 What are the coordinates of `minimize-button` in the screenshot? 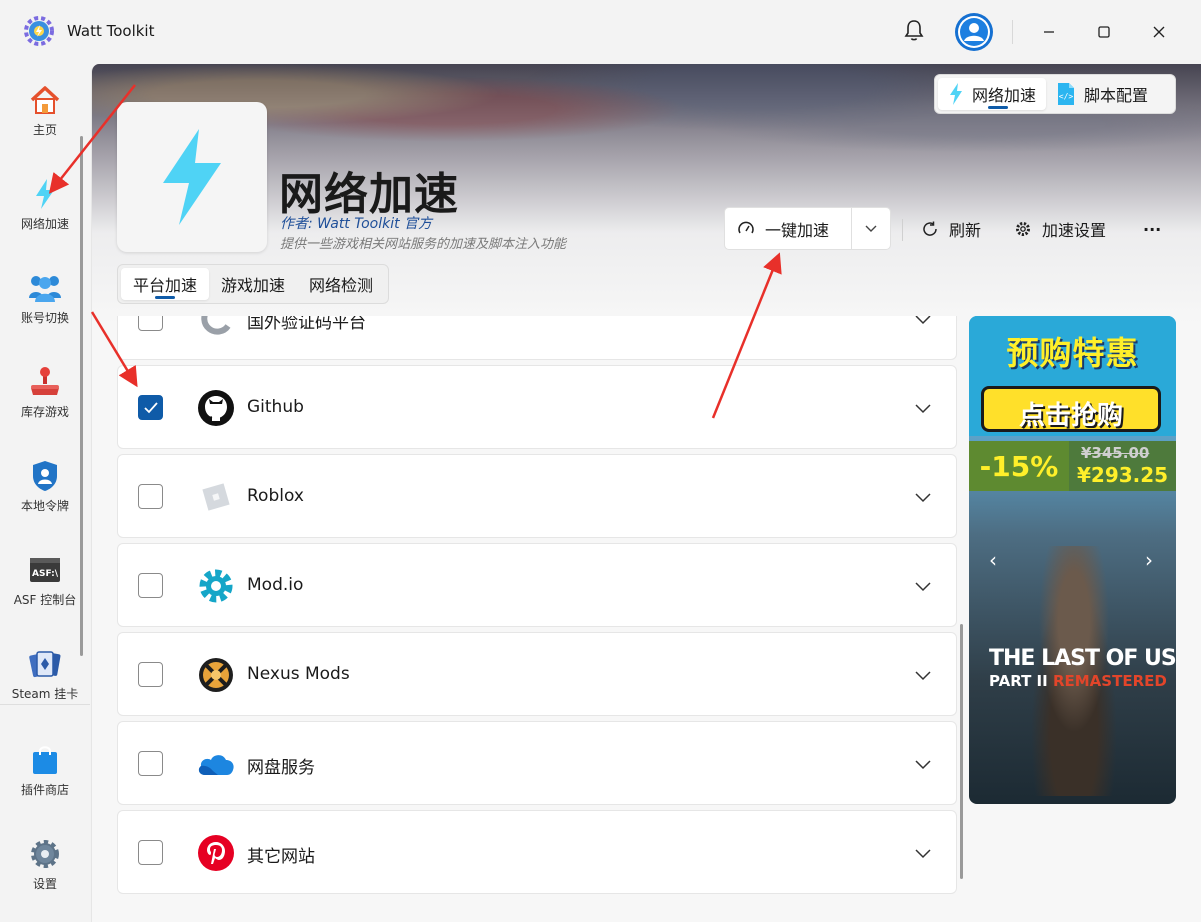 It's located at (1049, 32).